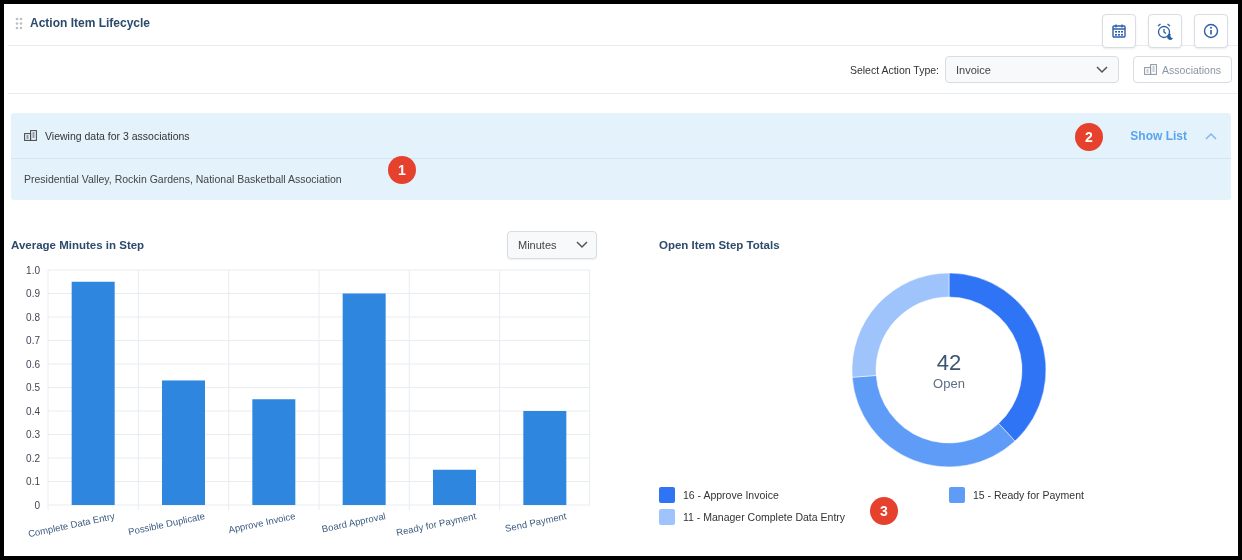 This screenshot has height=560, width=1242. What do you see at coordinates (33, 458) in the screenshot?
I see `axis-tick-label: 0.2` at bounding box center [33, 458].